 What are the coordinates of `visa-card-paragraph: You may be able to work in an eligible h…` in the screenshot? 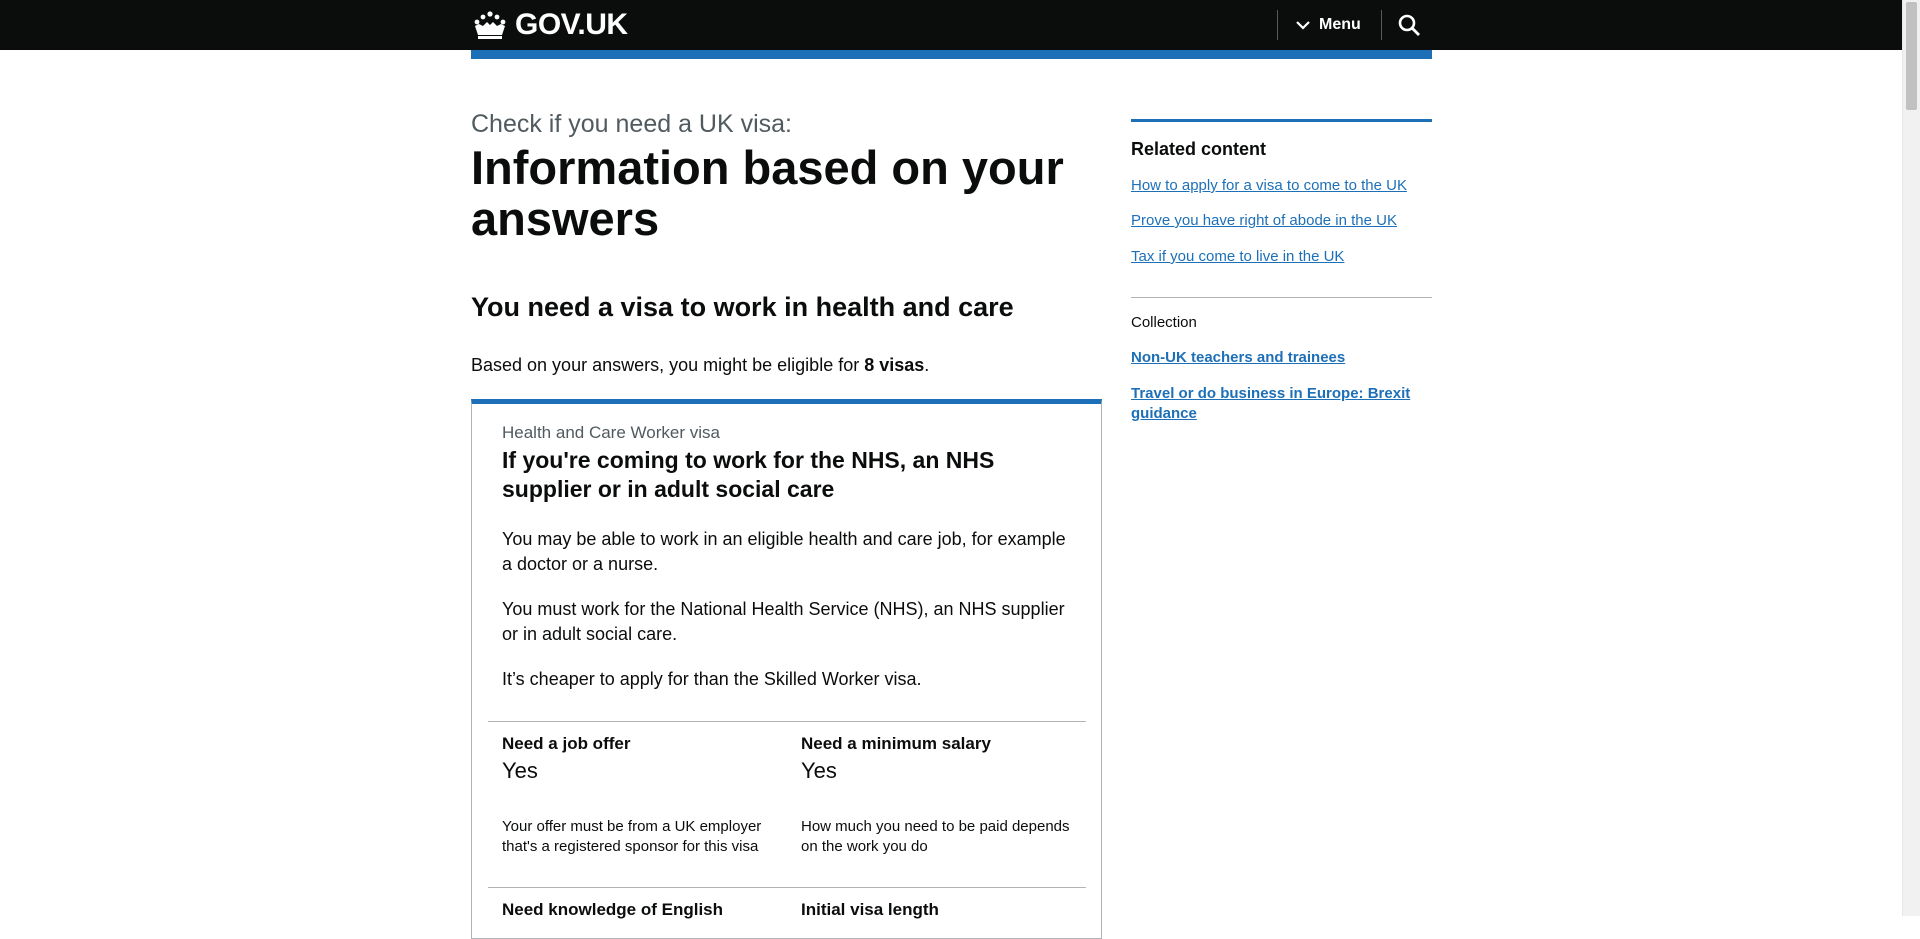 It's located at (784, 551).